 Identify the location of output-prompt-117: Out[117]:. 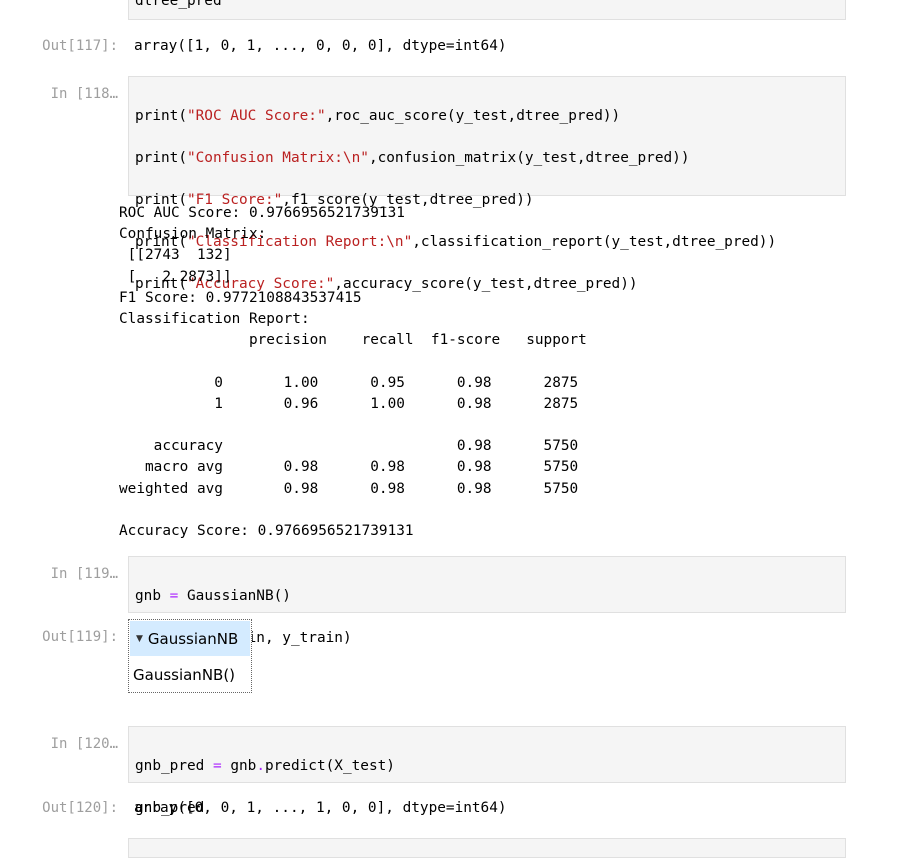
(80, 46).